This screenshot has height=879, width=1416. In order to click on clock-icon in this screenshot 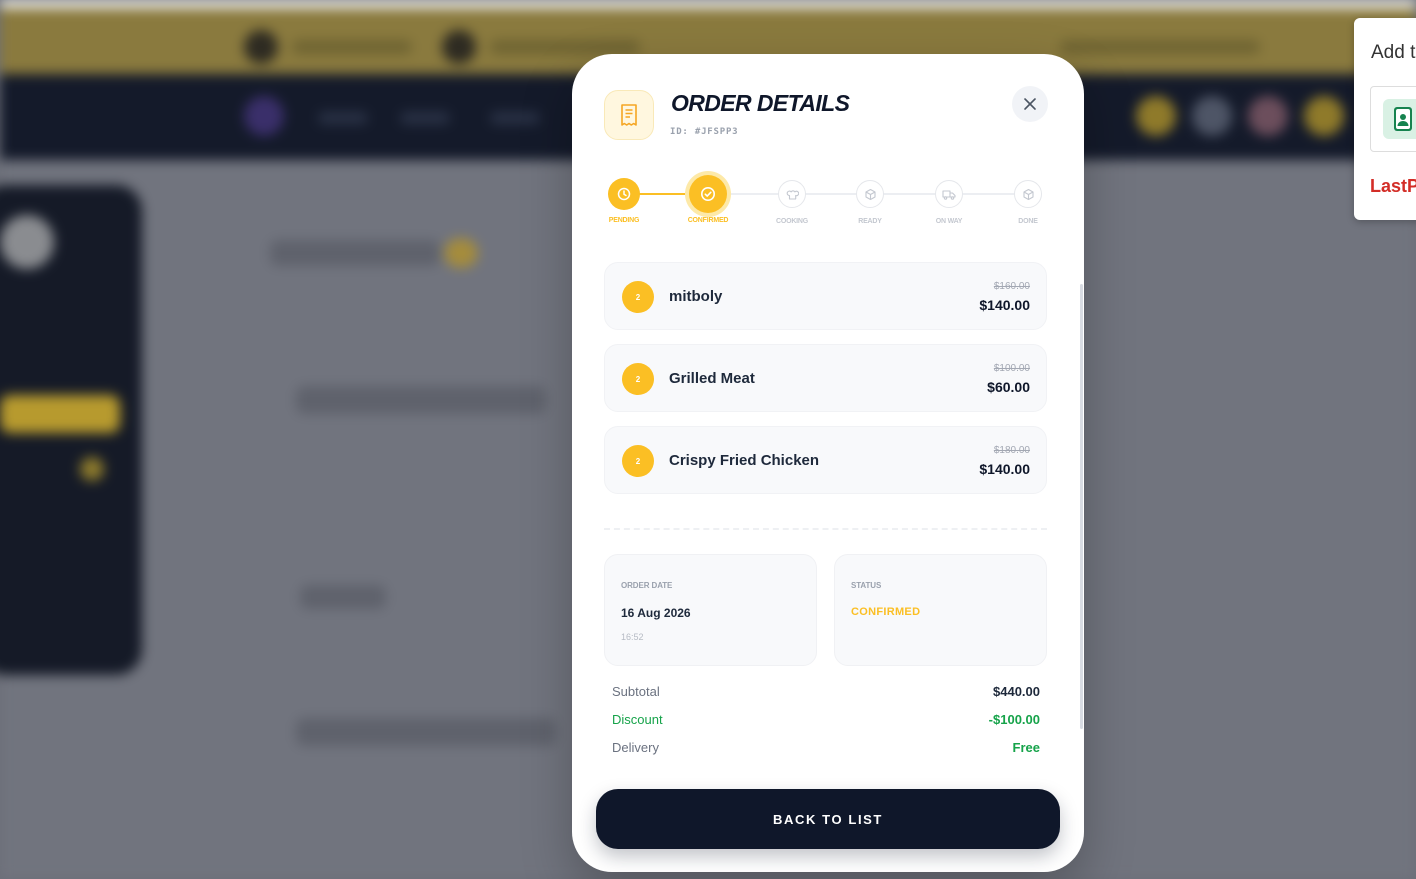, I will do `click(624, 194)`.